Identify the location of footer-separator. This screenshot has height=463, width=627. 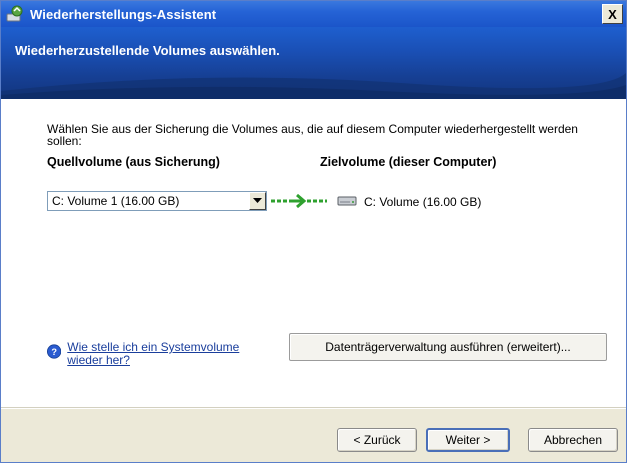
(313, 408).